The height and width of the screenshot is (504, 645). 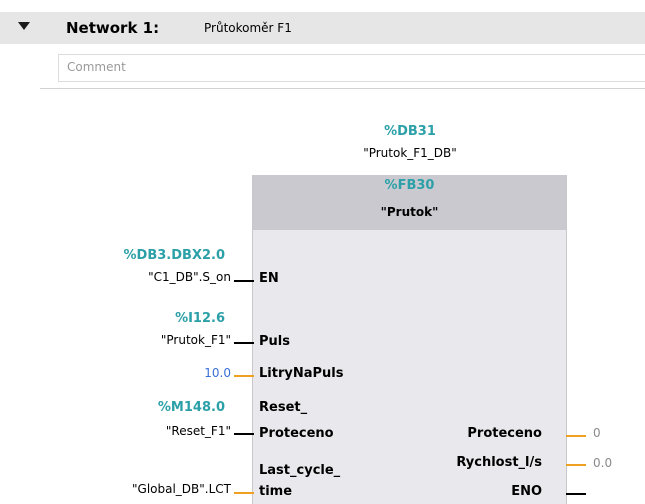 I want to click on last-cycle-operand-tag: "Global_DB".LCT, so click(x=181, y=489).